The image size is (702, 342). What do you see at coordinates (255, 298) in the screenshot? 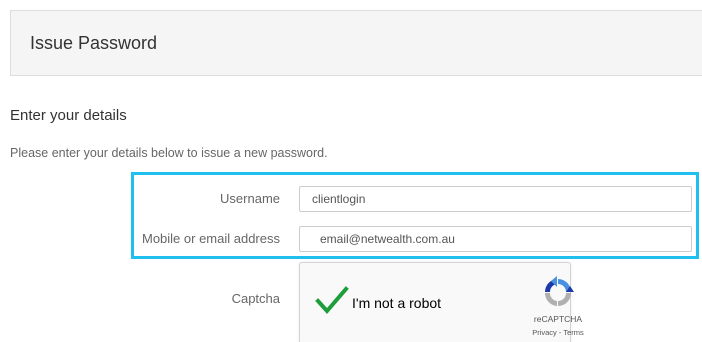
I see `captcha-label: Captcha` at bounding box center [255, 298].